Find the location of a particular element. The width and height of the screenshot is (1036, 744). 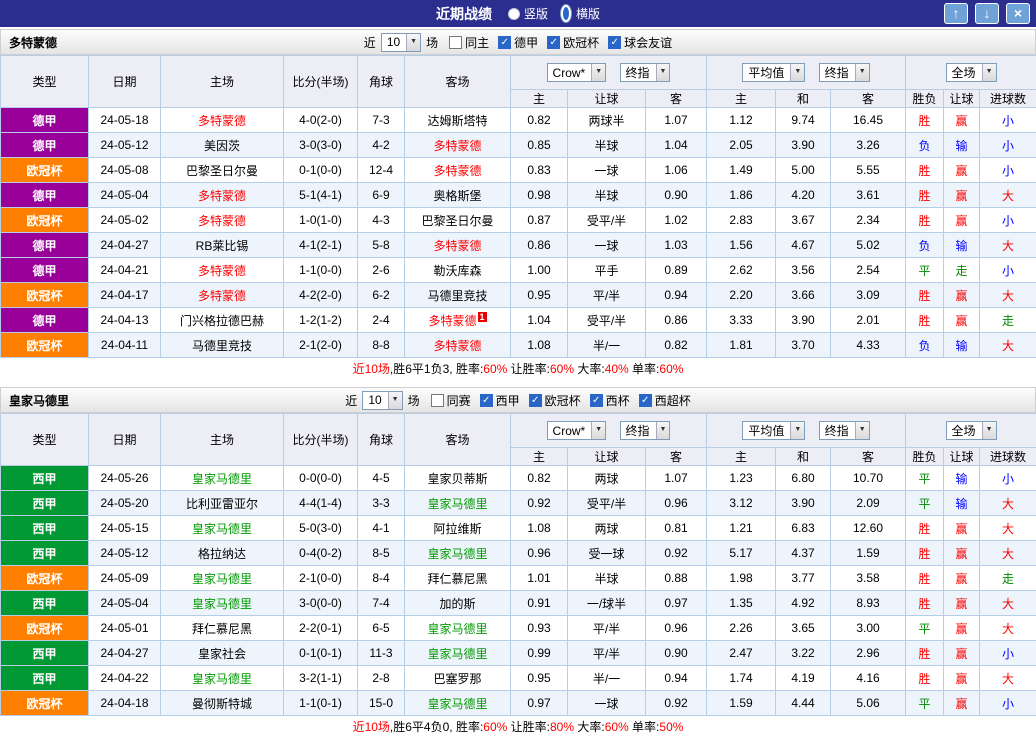

match-date: 24-04-21 is located at coordinates (124, 270).